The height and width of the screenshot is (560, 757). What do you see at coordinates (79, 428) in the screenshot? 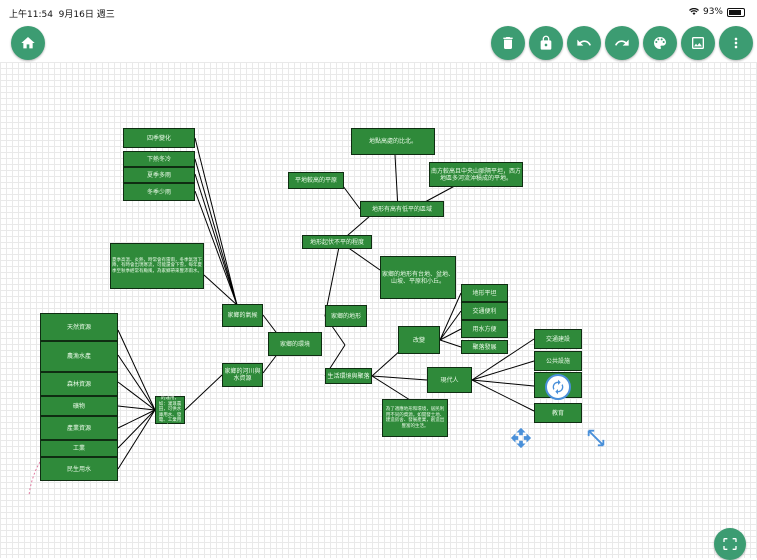
I see `resource-item: 產業資源` at bounding box center [79, 428].